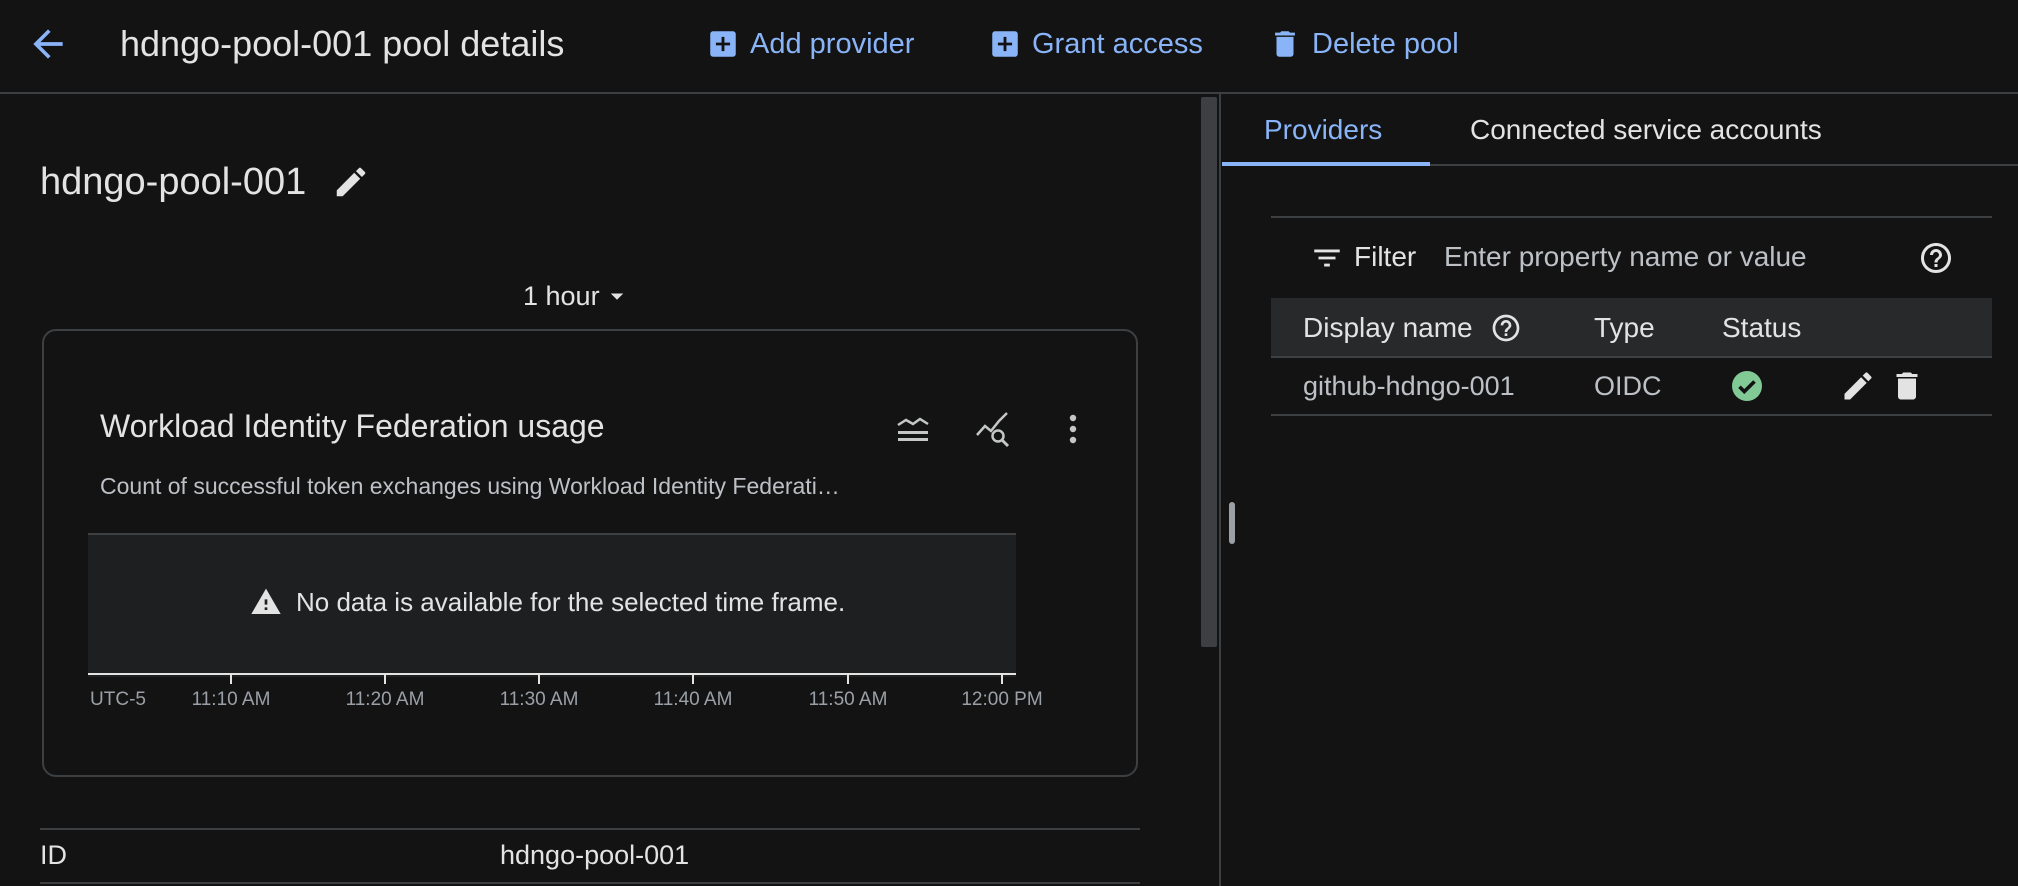 The width and height of the screenshot is (2018, 886). I want to click on timezone-label: UTC-5, so click(118, 699).